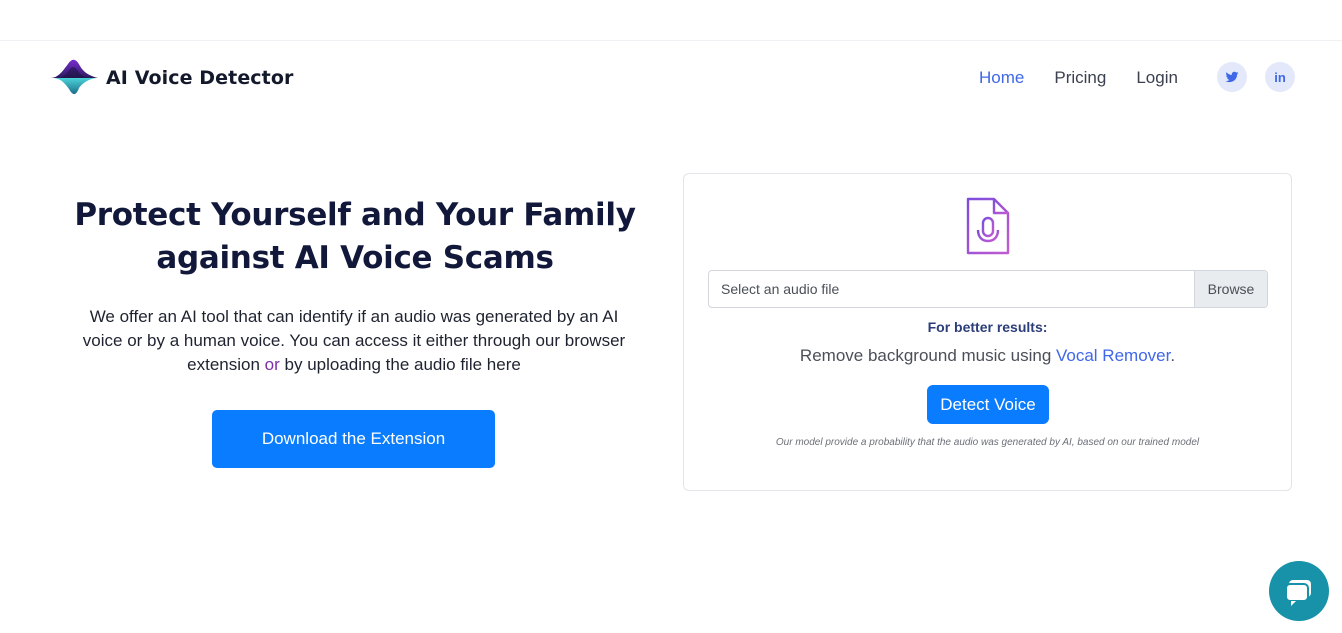 This screenshot has width=1342, height=633. What do you see at coordinates (353, 439) in the screenshot?
I see `download-extension-button: Download the Extension` at bounding box center [353, 439].